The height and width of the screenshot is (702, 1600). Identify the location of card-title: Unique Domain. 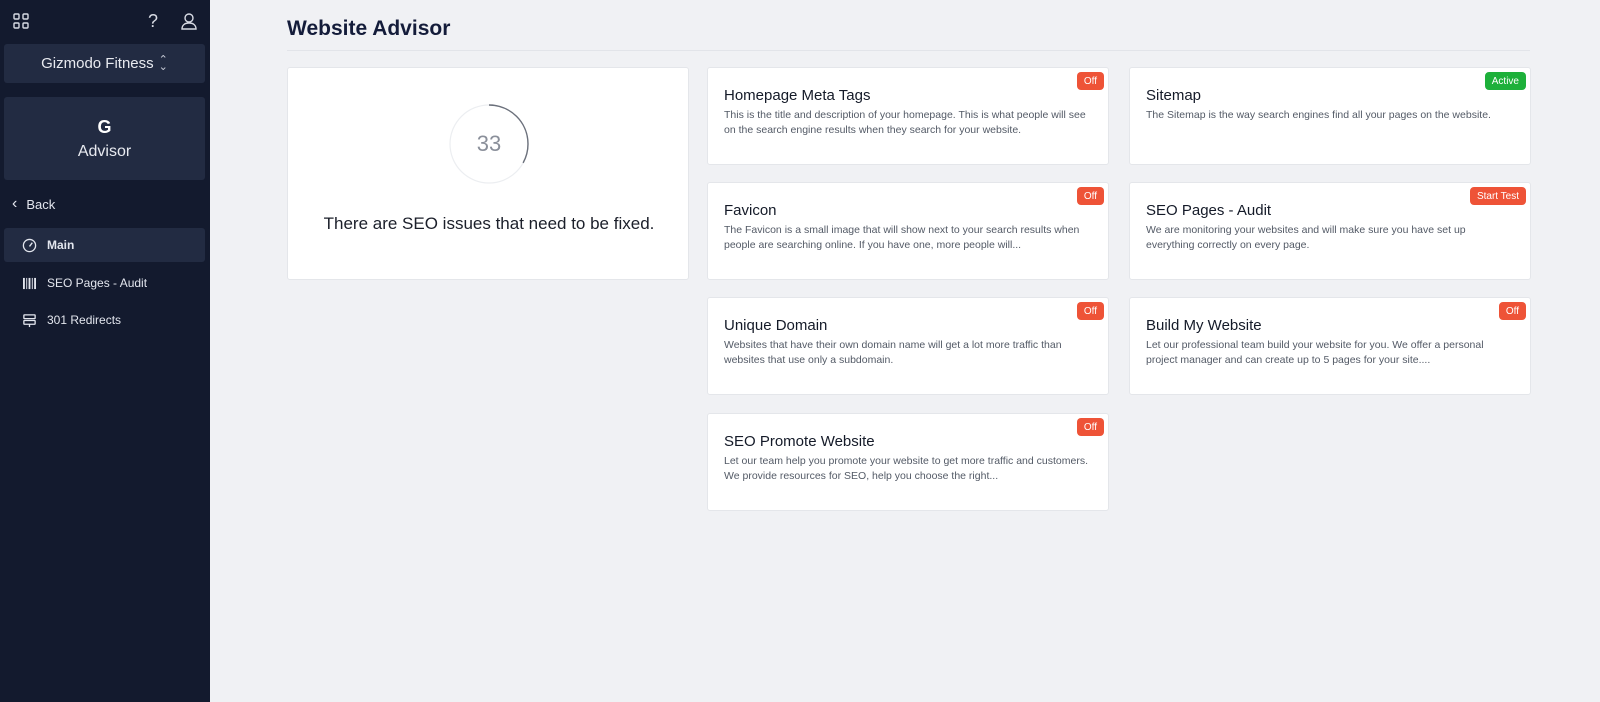
(776, 325).